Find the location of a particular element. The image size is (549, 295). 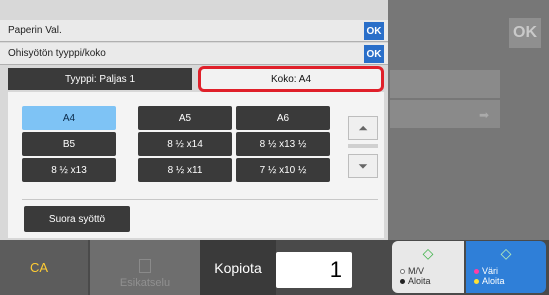

size-option-a5: A5 is located at coordinates (185, 118).